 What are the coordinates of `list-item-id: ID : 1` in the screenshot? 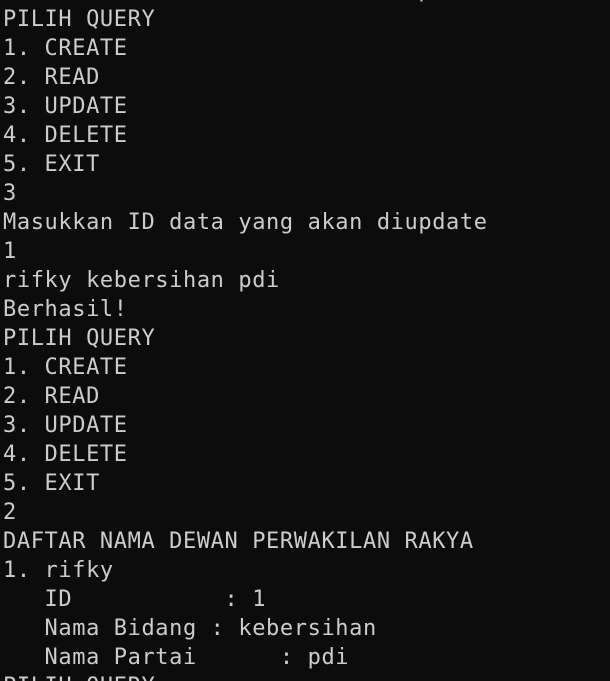 It's located at (135, 599).